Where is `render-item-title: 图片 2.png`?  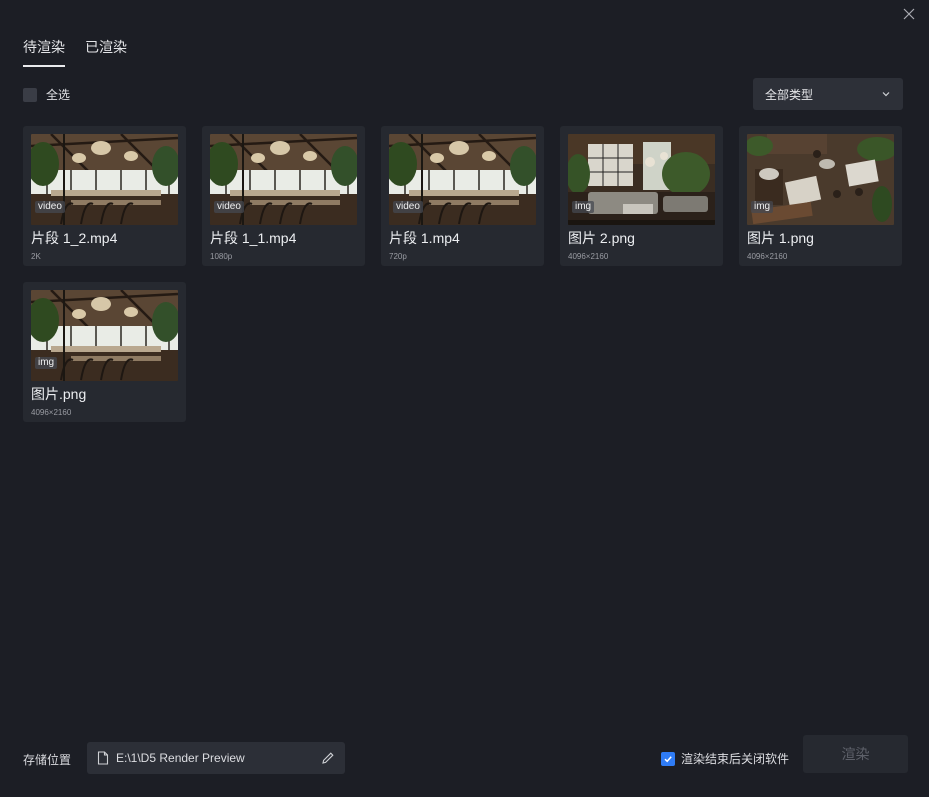 render-item-title: 图片 2.png is located at coordinates (601, 238).